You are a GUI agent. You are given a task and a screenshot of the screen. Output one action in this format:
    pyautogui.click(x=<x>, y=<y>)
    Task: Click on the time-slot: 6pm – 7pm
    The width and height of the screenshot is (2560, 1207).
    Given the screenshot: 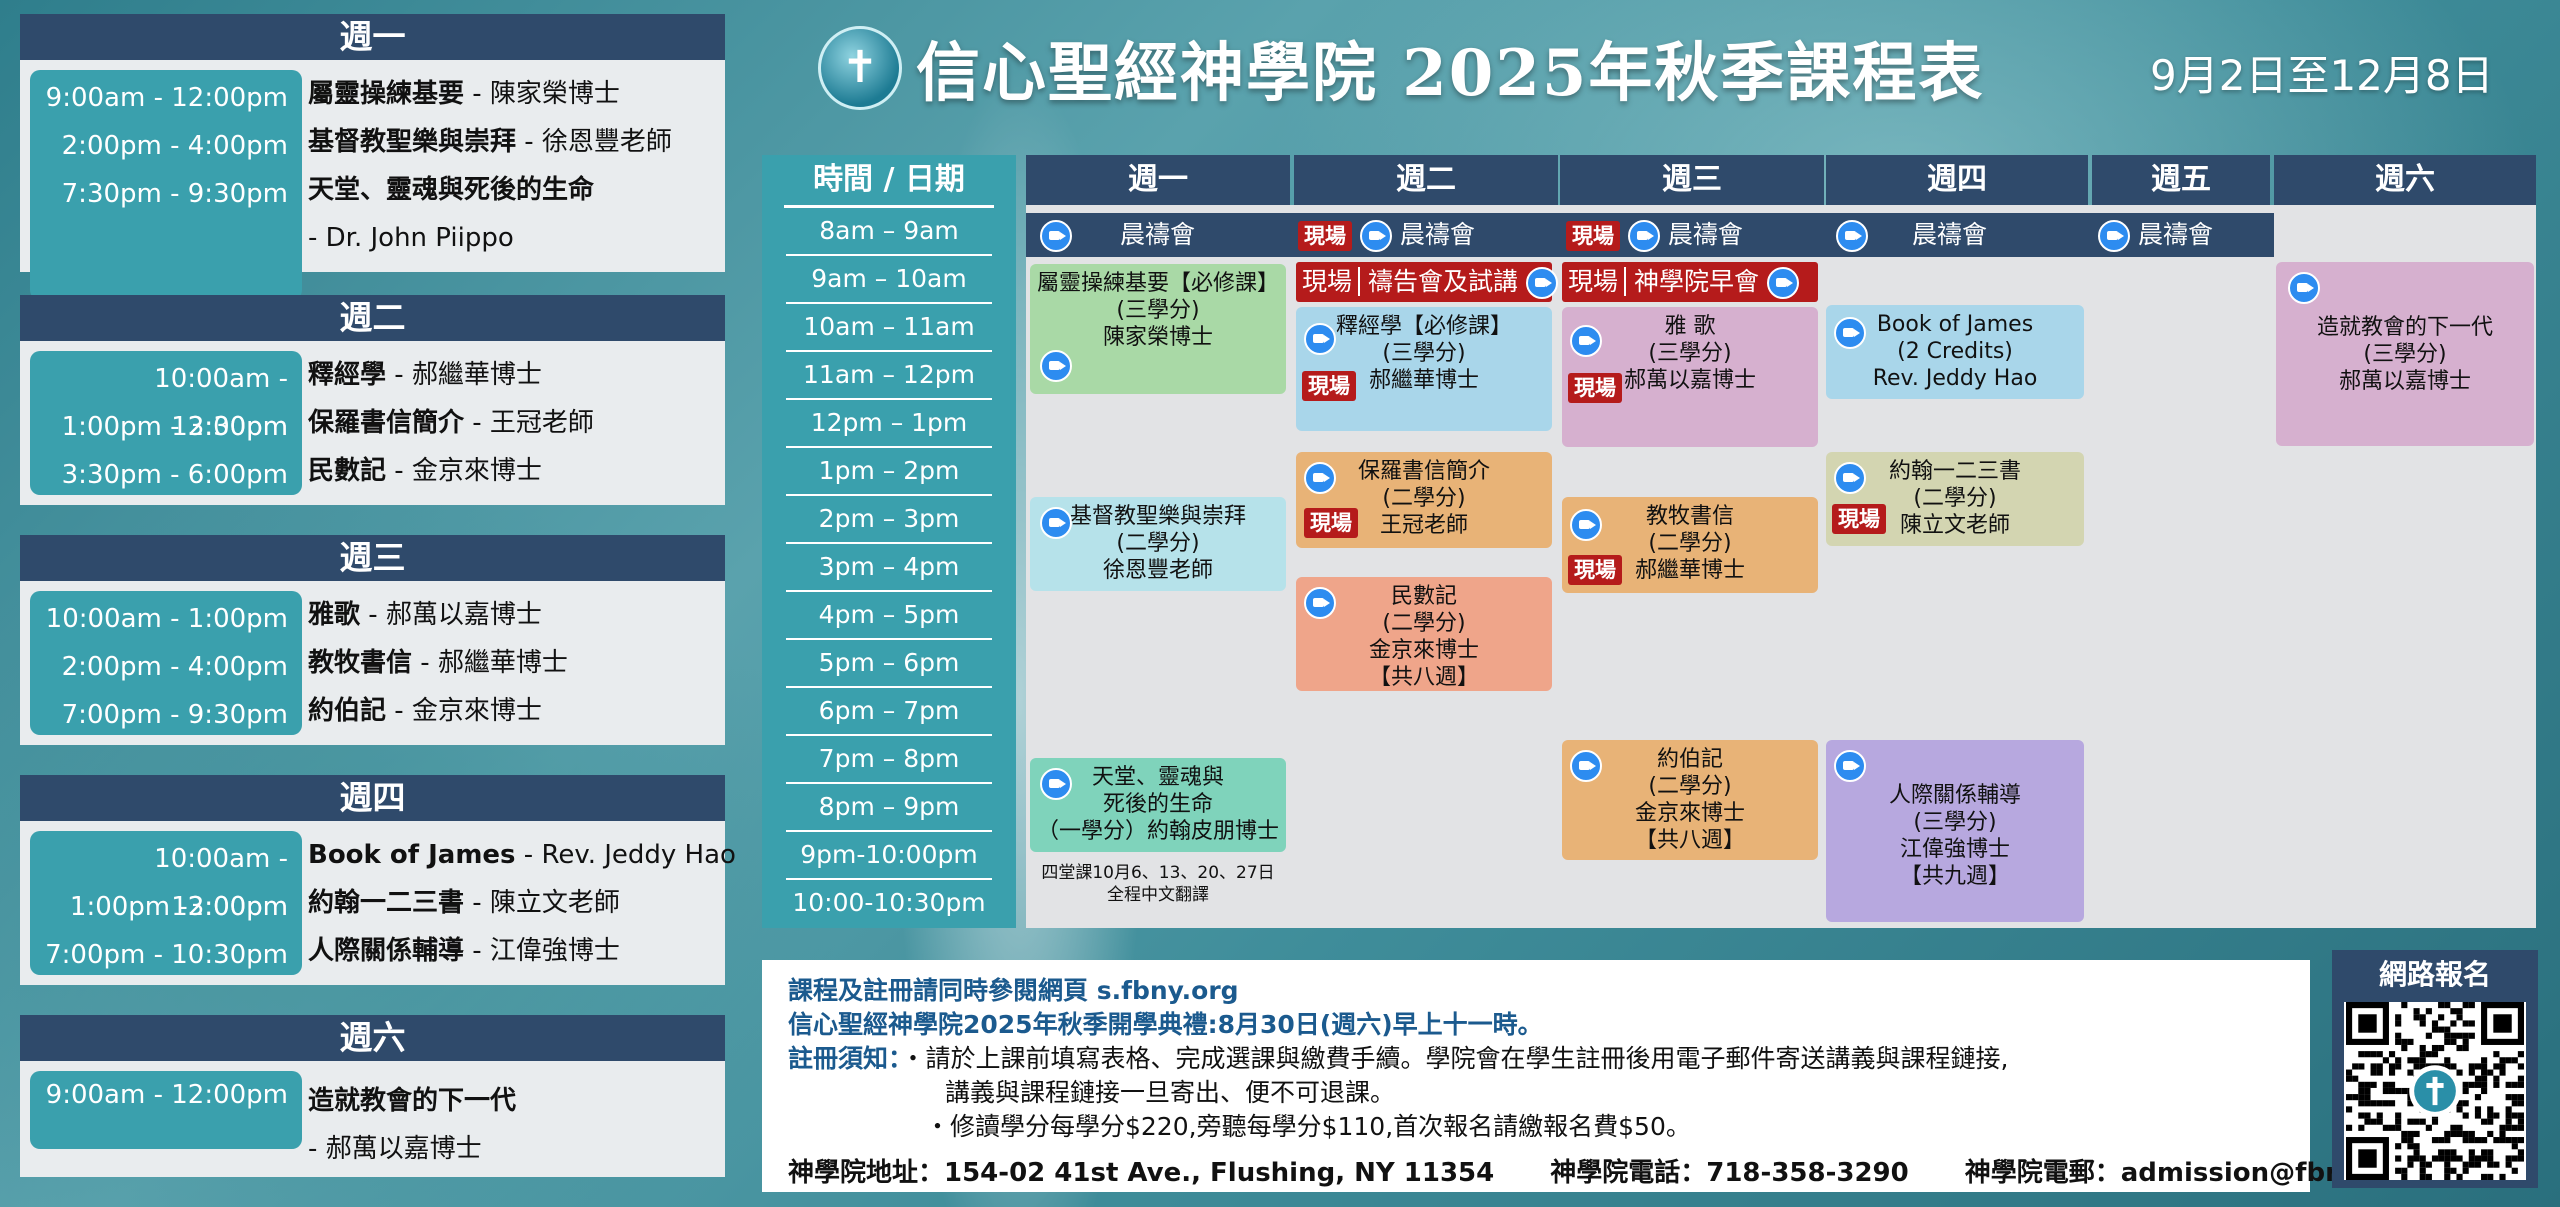 What is the action you would take?
    pyautogui.click(x=889, y=712)
    